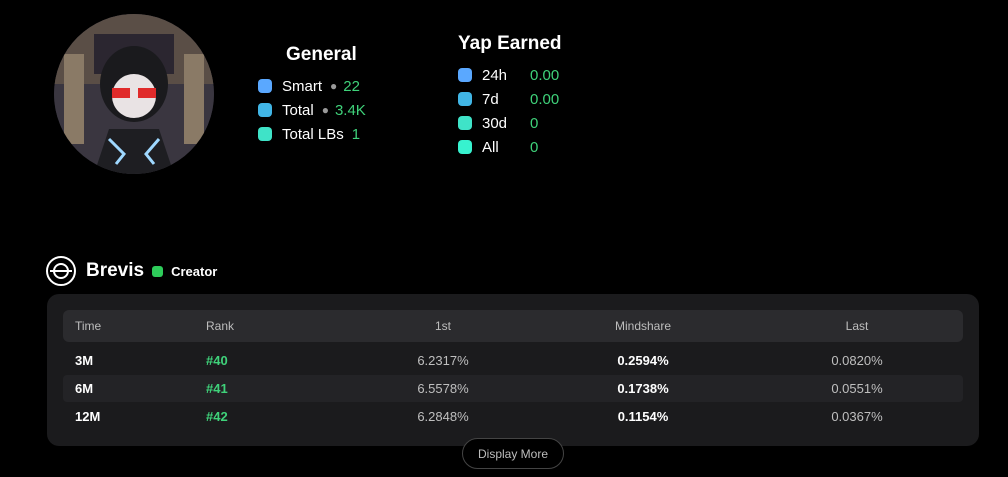  I want to click on general-title: General, so click(321, 54).